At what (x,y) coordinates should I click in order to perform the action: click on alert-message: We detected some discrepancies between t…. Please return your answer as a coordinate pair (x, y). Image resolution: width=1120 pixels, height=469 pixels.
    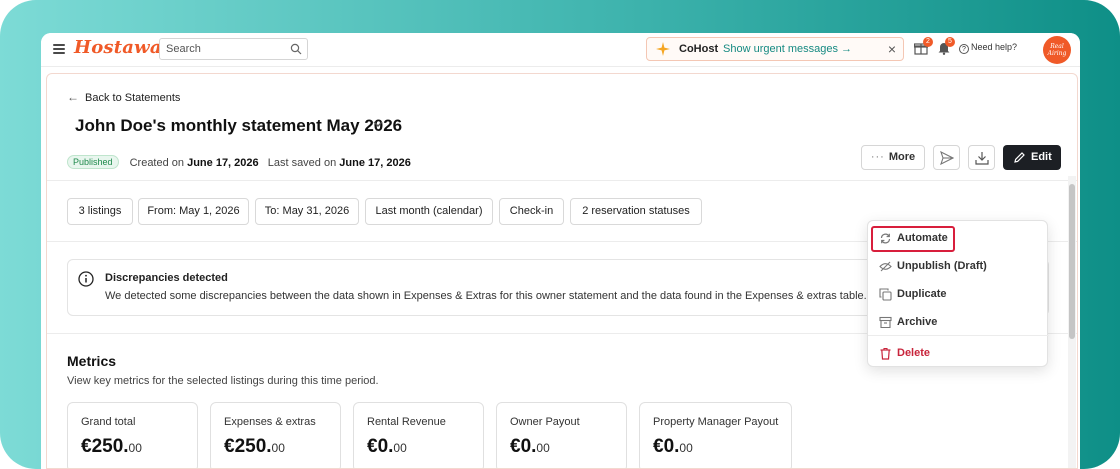
    Looking at the image, I should click on (486, 296).